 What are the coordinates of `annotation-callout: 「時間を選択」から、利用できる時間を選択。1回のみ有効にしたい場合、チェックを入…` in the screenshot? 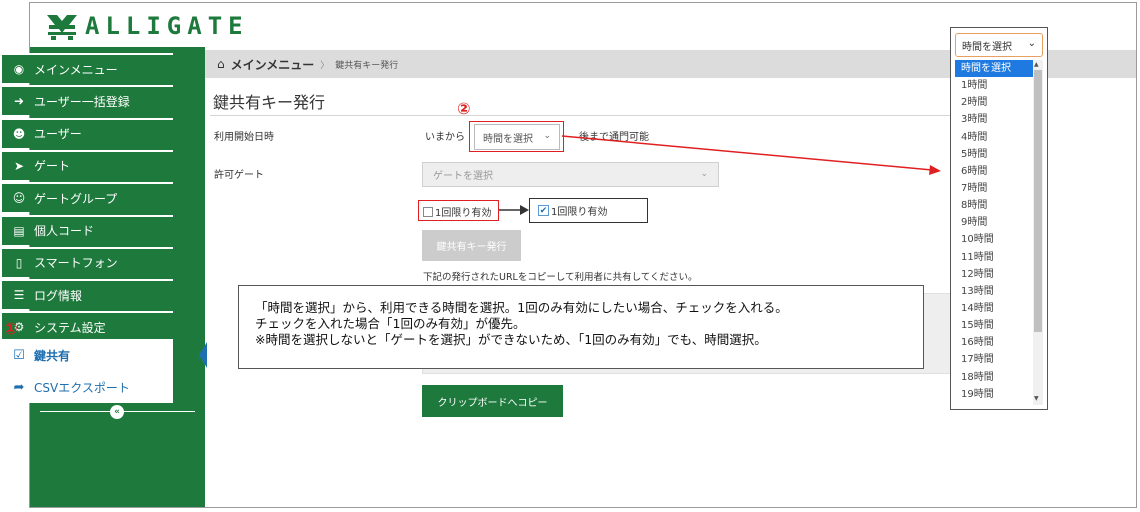 It's located at (581, 327).